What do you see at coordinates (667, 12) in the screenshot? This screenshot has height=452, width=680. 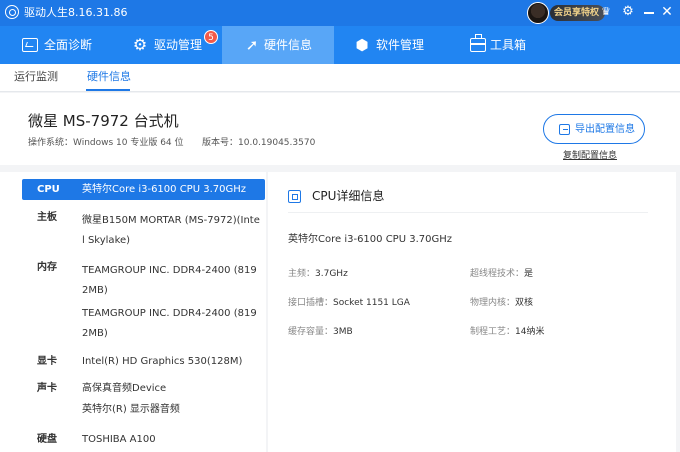 I see `close-button: ✕` at bounding box center [667, 12].